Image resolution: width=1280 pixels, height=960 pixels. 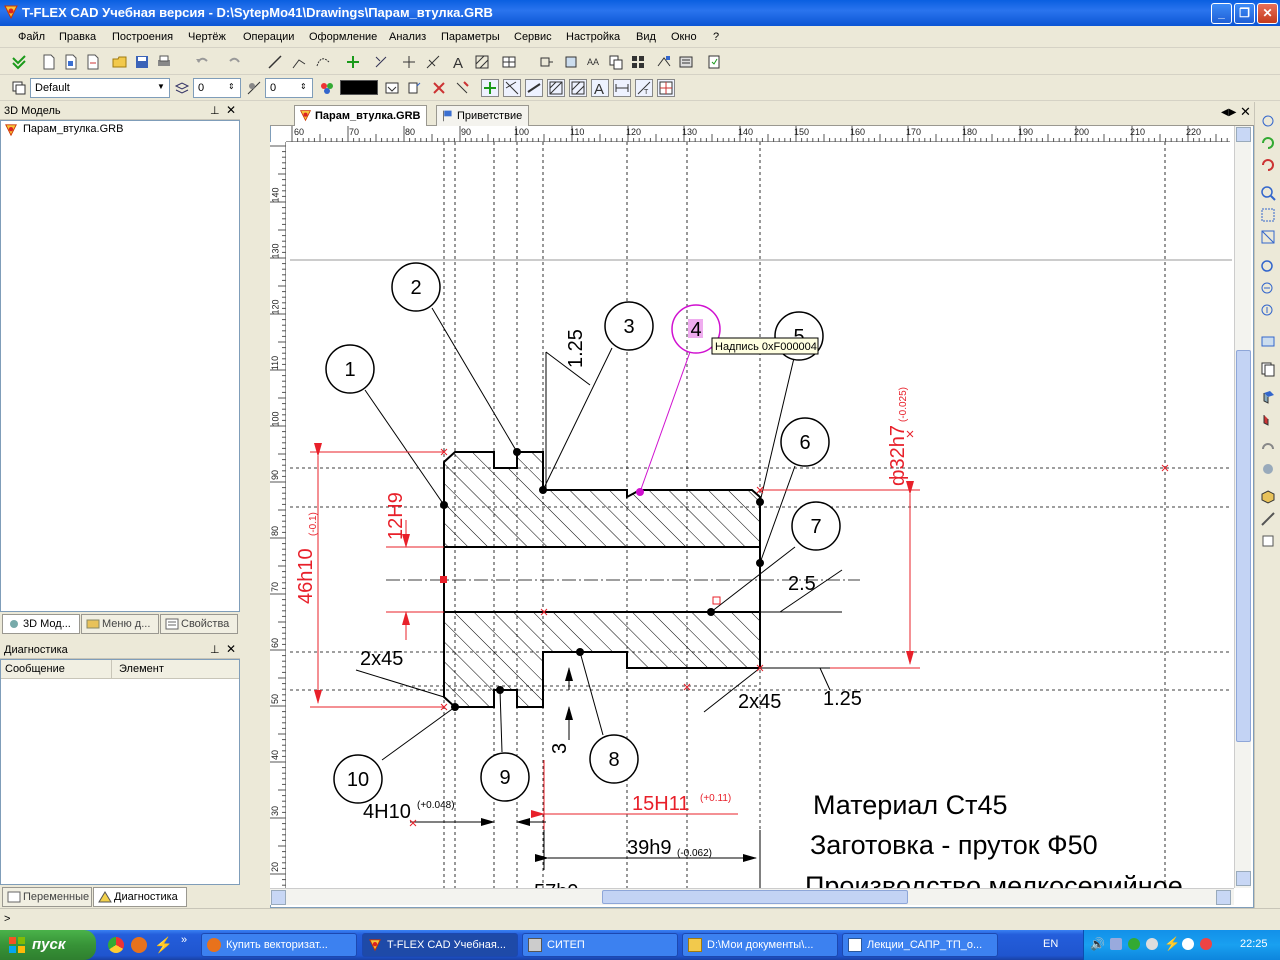 I want to click on menu-view: Вид, so click(x=646, y=37).